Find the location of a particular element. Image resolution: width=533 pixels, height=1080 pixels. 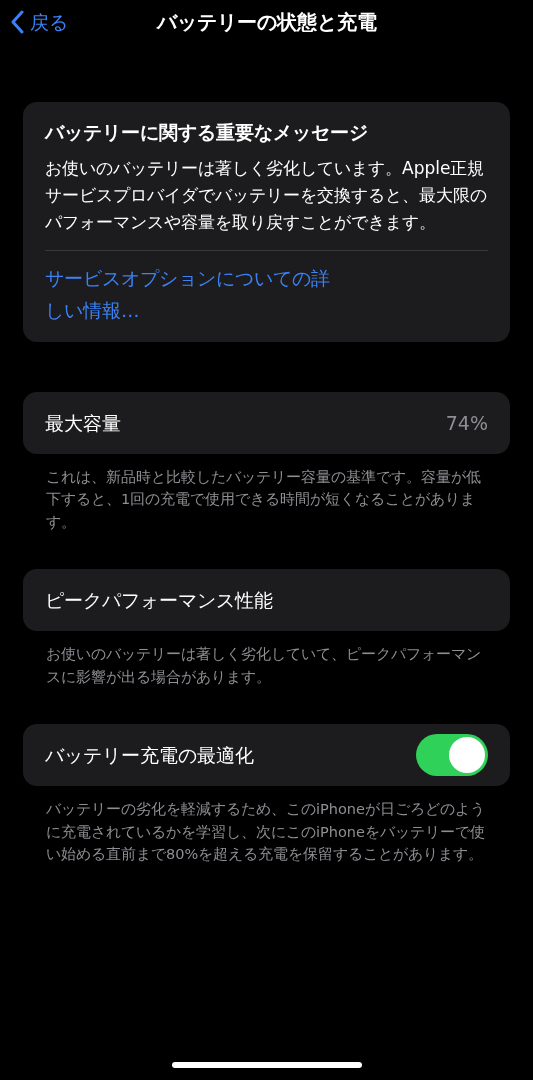

row-footnote: お使いのバッテリーは著しく劣化していて、ピークパフォーマンスに影響が出る場合があります。 is located at coordinates (263, 666).